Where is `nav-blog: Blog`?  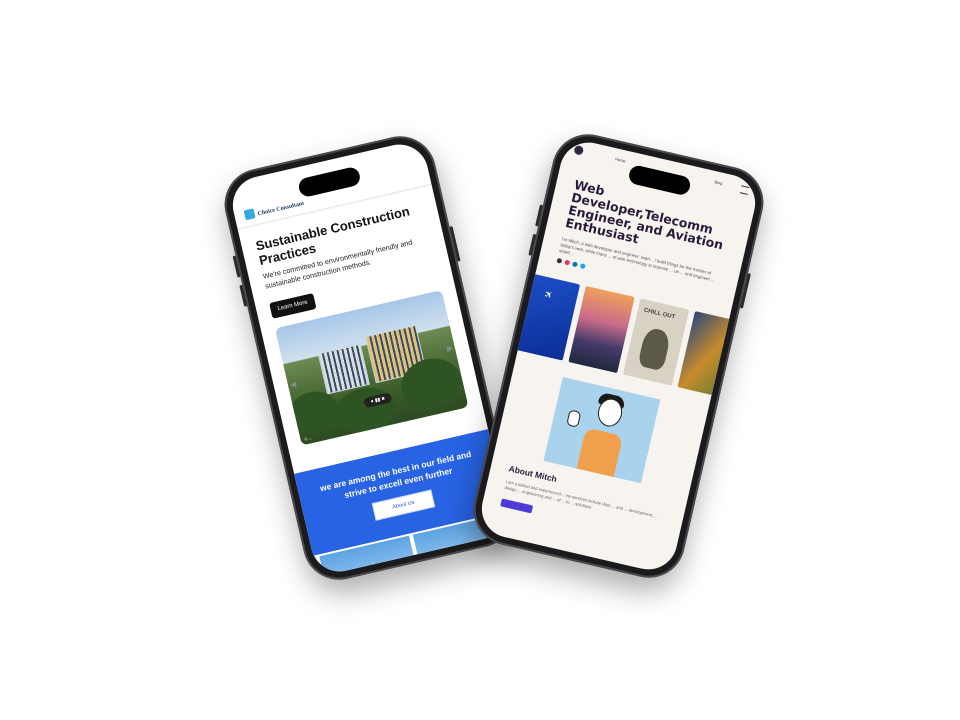 nav-blog: Blog is located at coordinates (718, 182).